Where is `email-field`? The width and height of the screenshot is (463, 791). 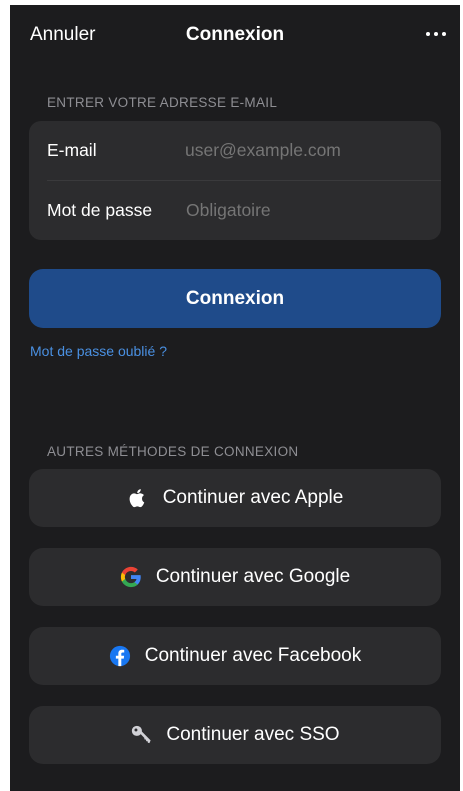 email-field is located at coordinates (305, 150).